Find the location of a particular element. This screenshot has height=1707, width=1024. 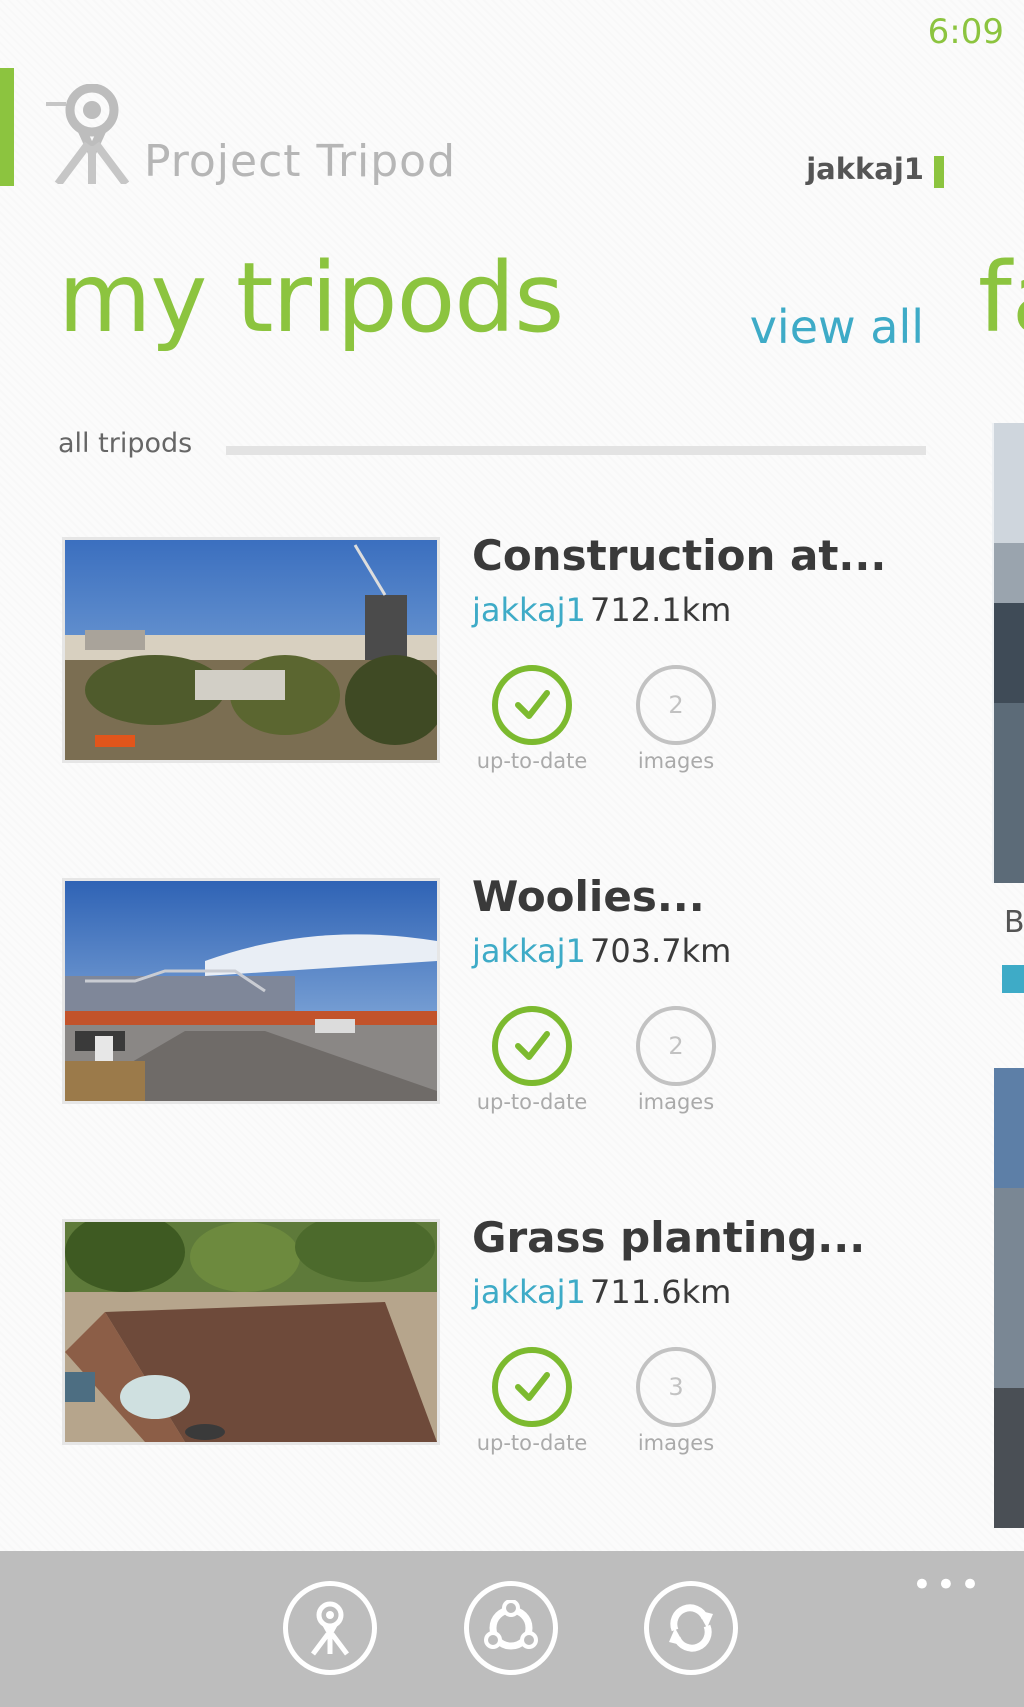

app-logo: Project Tripod is located at coordinates (256, 139).